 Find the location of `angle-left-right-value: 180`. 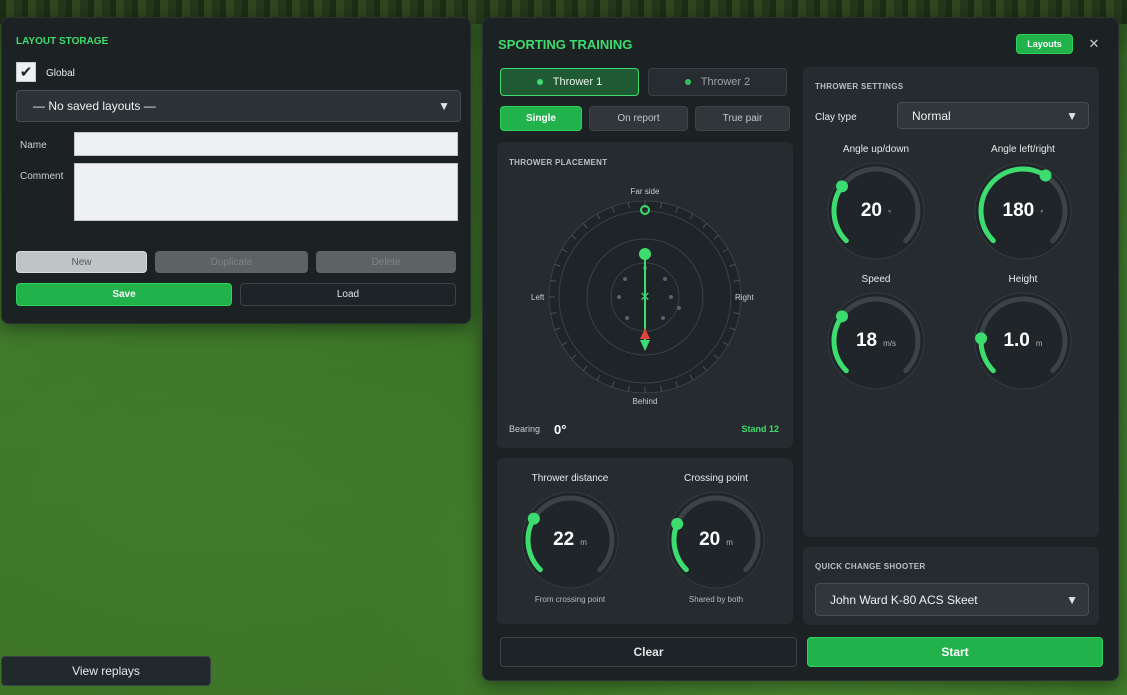

angle-left-right-value: 180 is located at coordinates (1018, 210).